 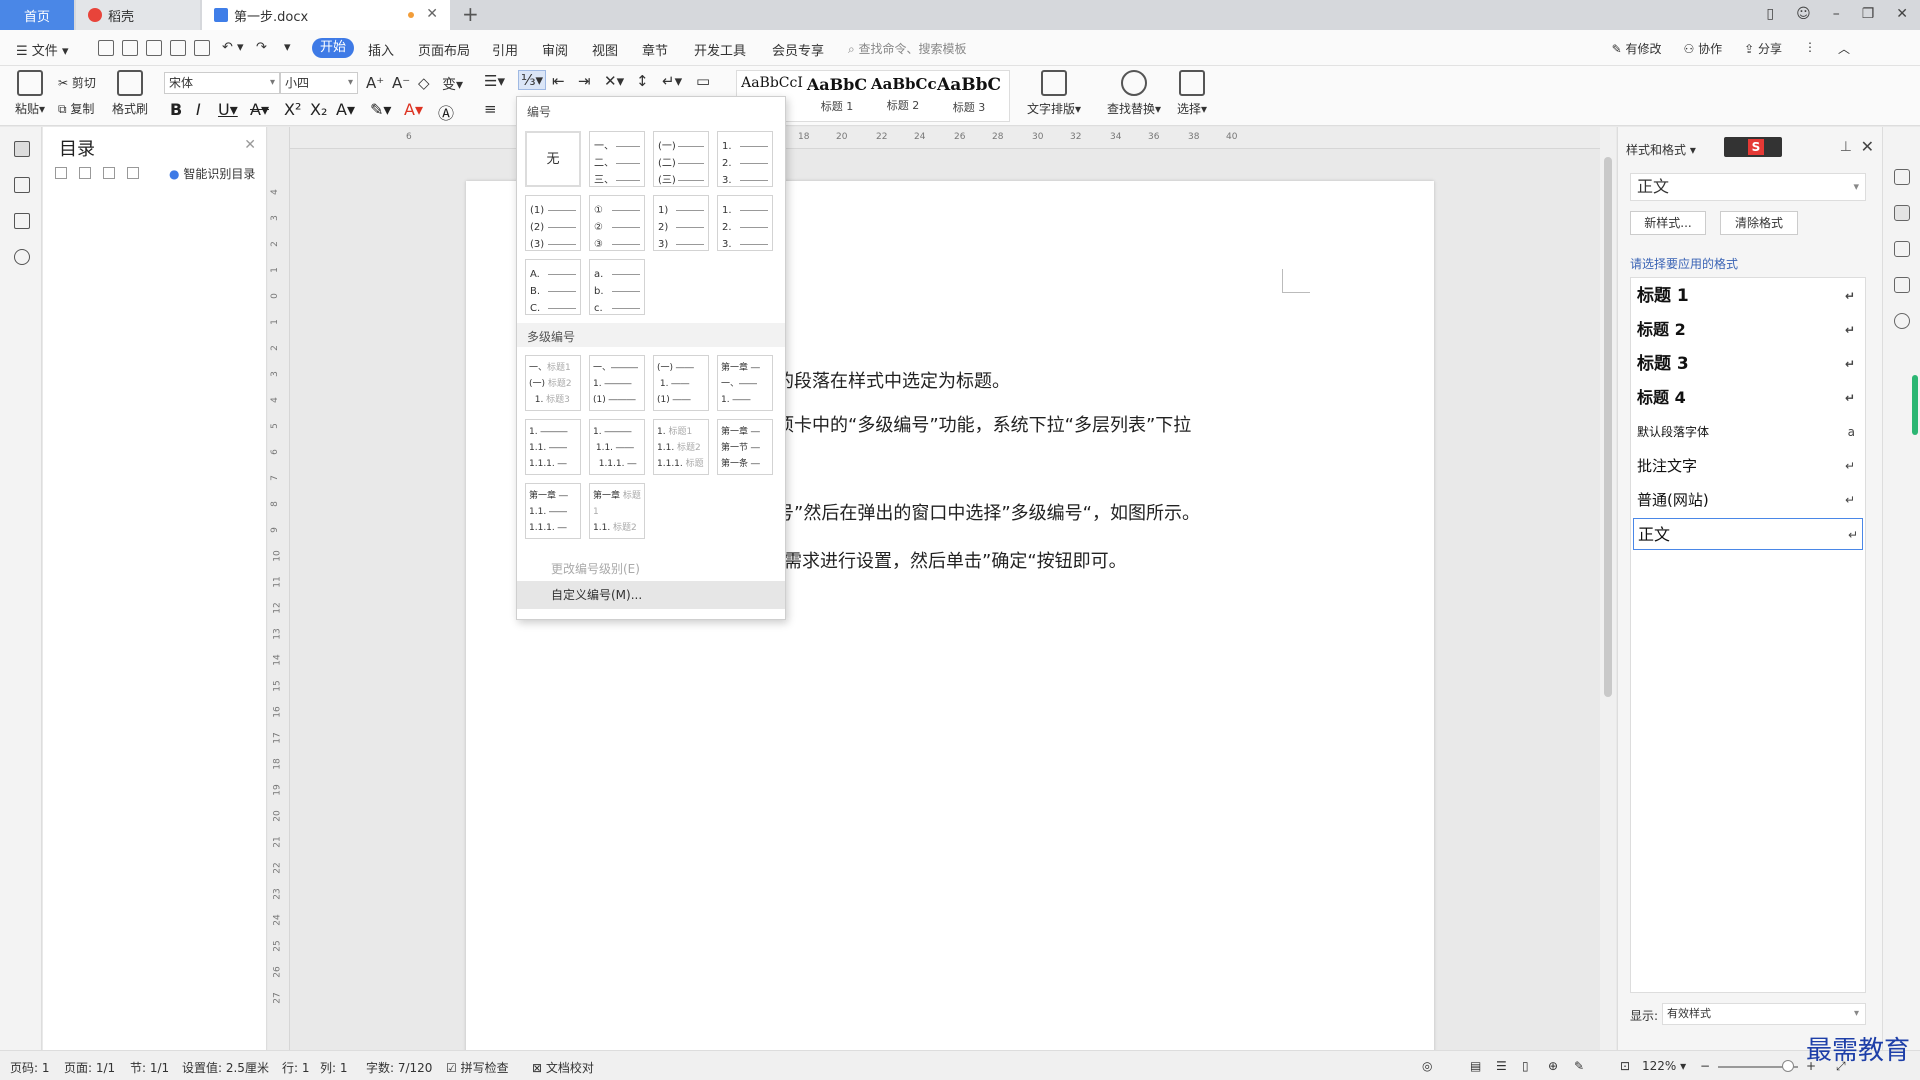 What do you see at coordinates (969, 95) in the screenshot?
I see `style-heading3: AaBbC 标题 3` at bounding box center [969, 95].